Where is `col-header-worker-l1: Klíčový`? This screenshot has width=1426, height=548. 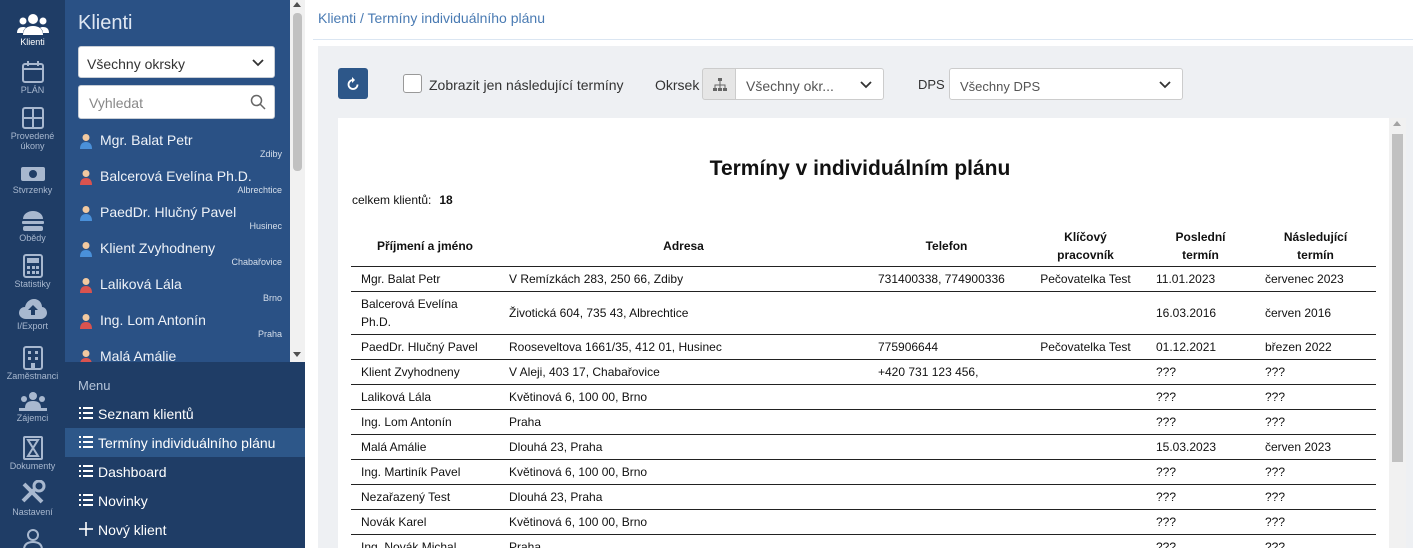
col-header-worker-l1: Klíčový is located at coordinates (1085, 236).